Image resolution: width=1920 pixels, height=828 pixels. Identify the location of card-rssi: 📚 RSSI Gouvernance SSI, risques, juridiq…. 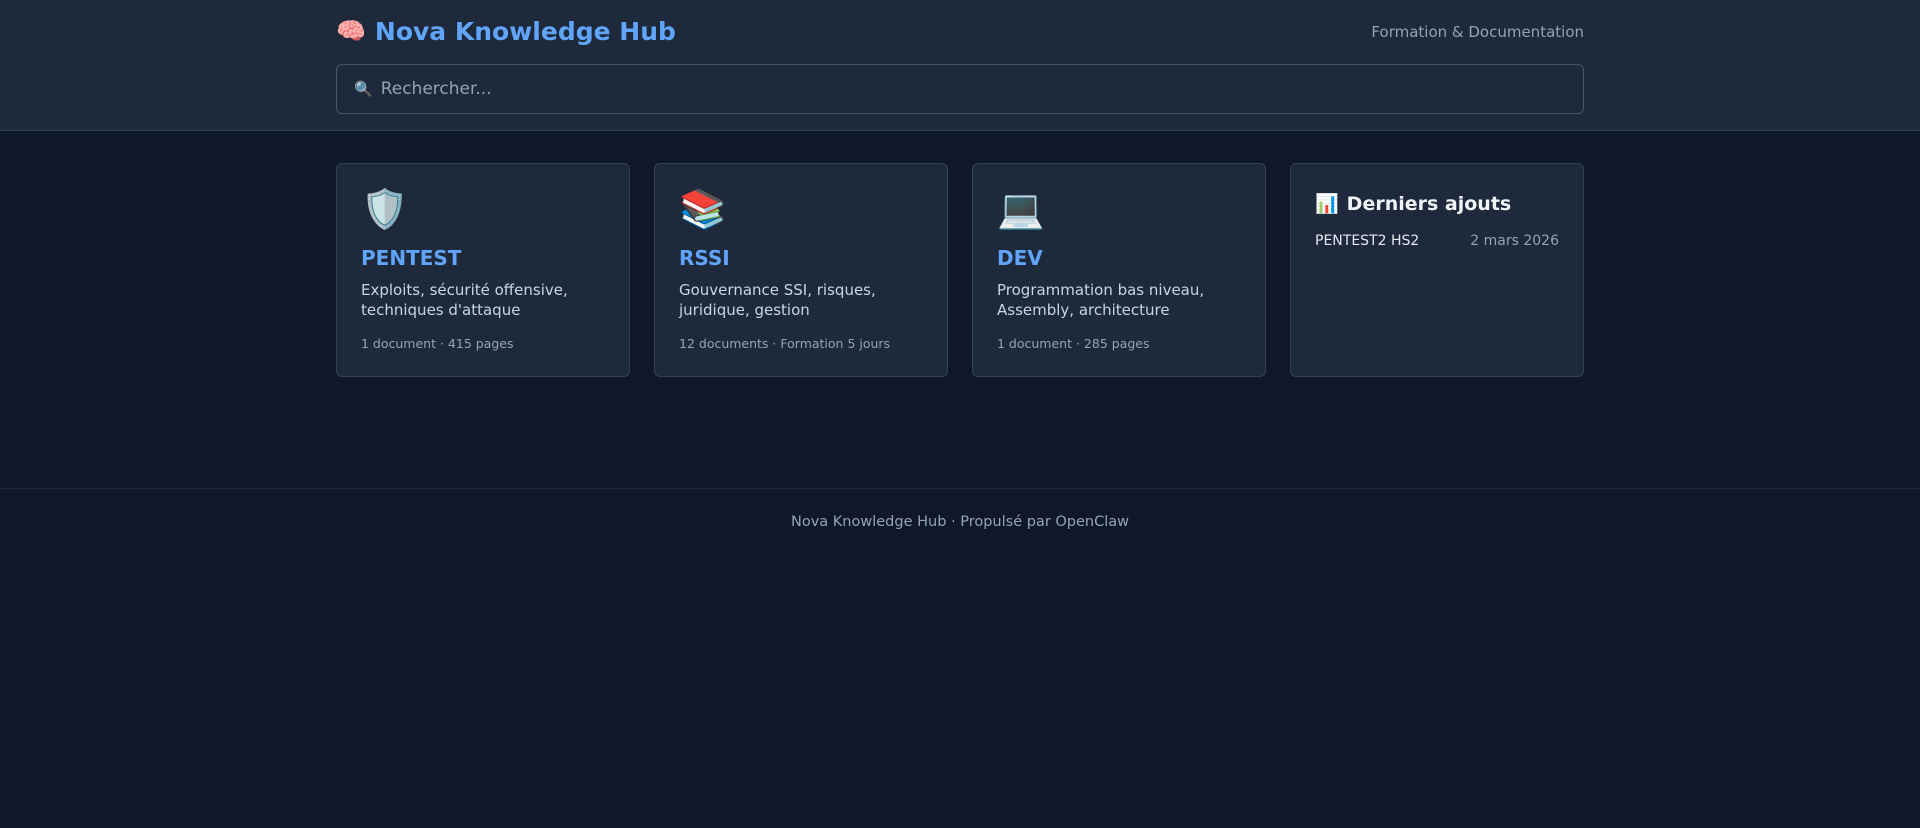
(801, 270).